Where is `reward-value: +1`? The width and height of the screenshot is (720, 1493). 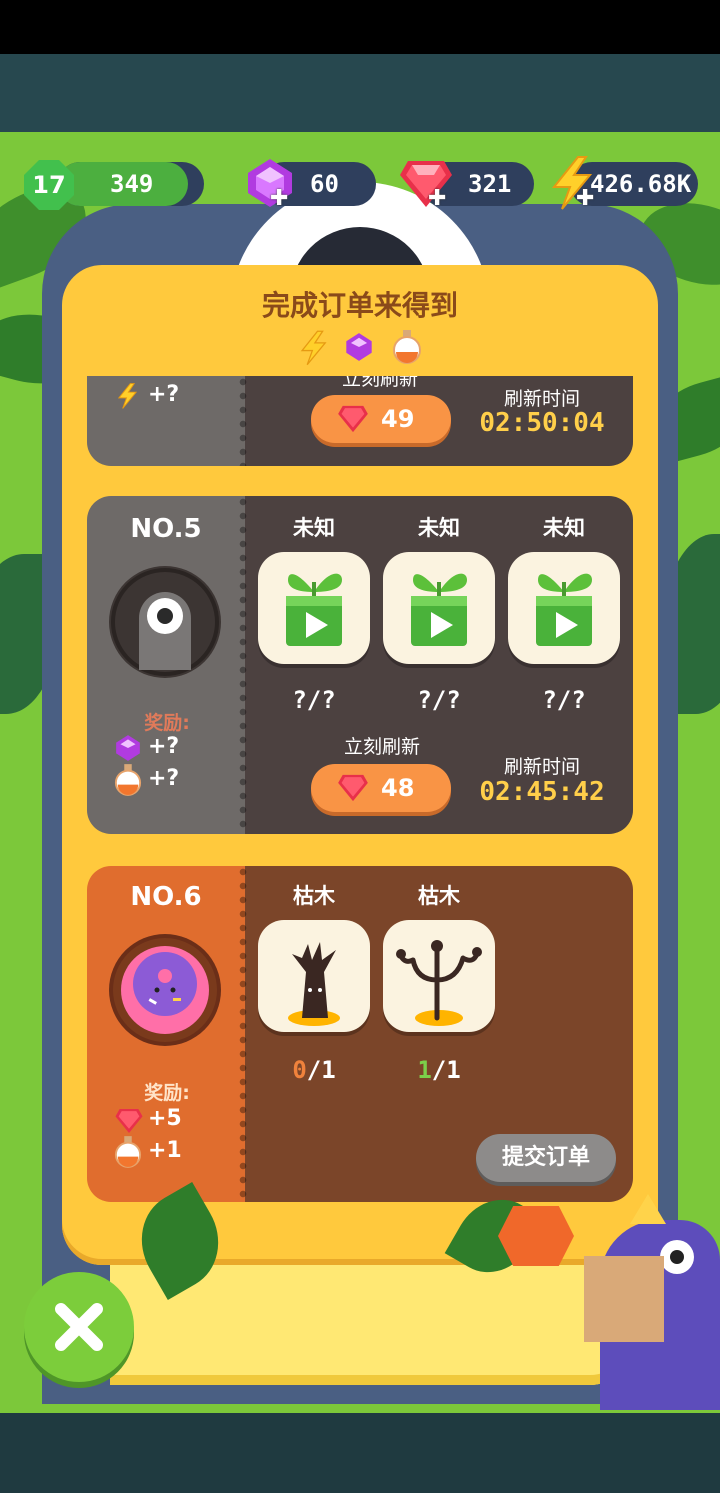 reward-value: +1 is located at coordinates (165, 1150).